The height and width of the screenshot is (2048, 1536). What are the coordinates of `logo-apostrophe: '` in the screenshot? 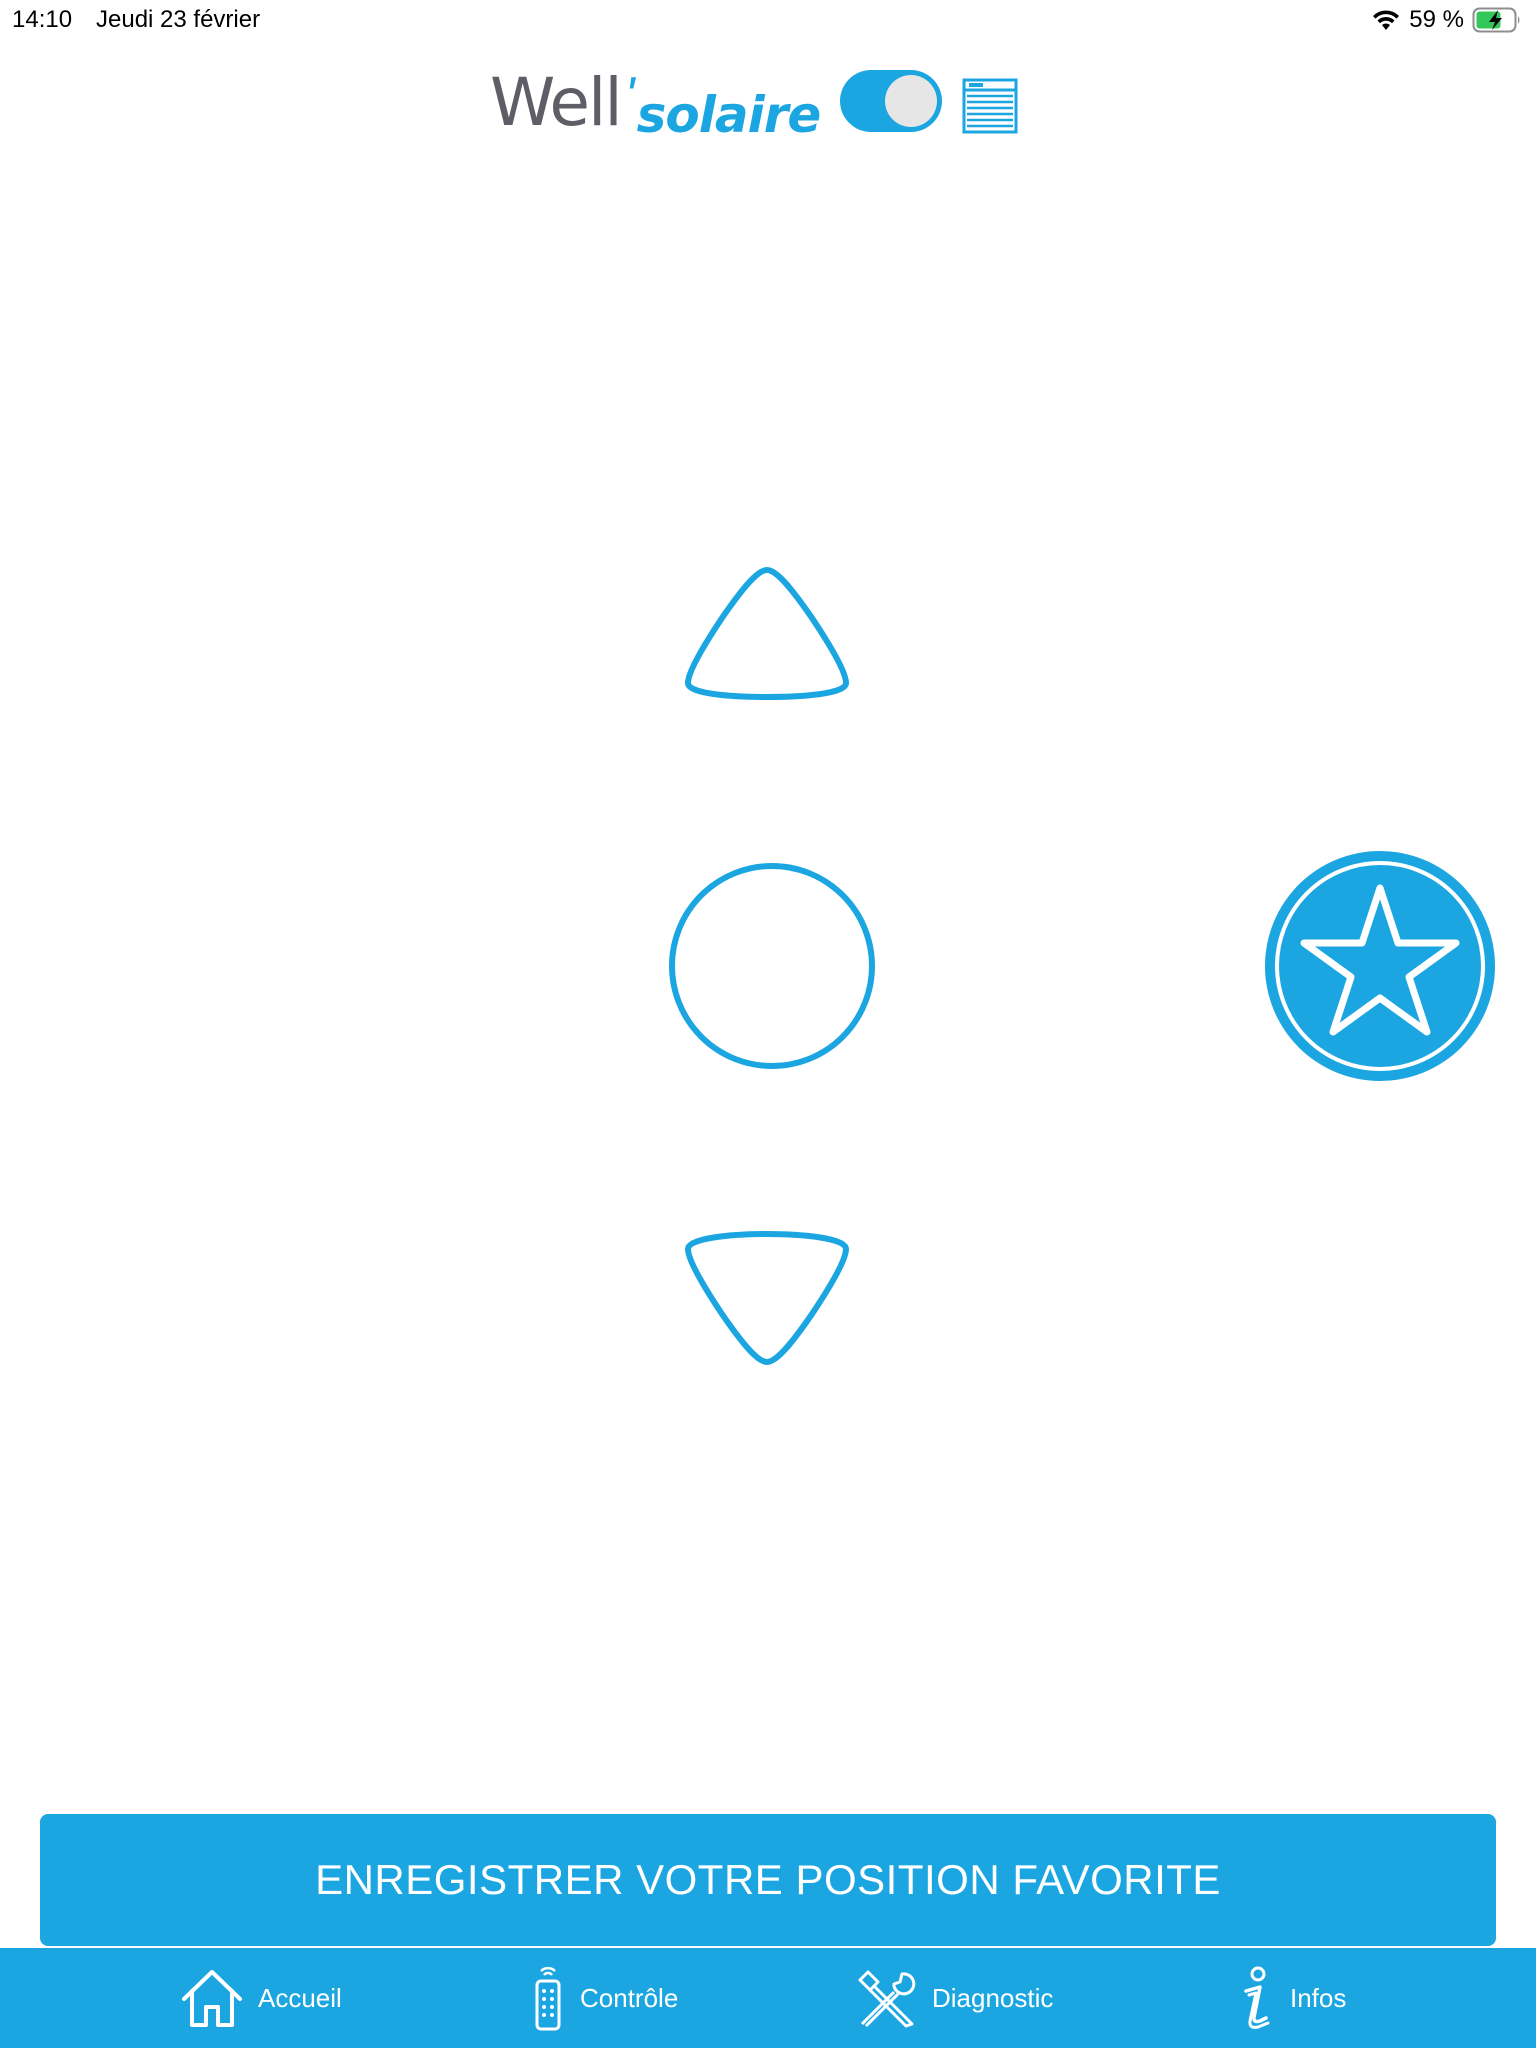 It's located at (629, 96).